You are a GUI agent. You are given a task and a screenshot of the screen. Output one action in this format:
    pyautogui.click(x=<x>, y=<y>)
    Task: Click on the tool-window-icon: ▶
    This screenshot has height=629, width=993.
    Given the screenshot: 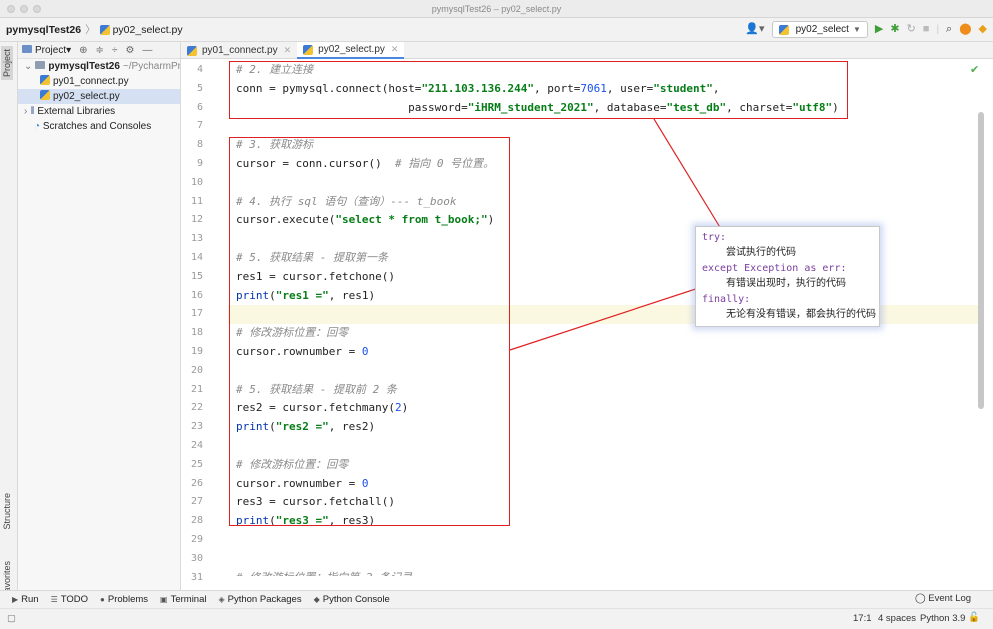 What is the action you would take?
    pyautogui.click(x=15, y=599)
    